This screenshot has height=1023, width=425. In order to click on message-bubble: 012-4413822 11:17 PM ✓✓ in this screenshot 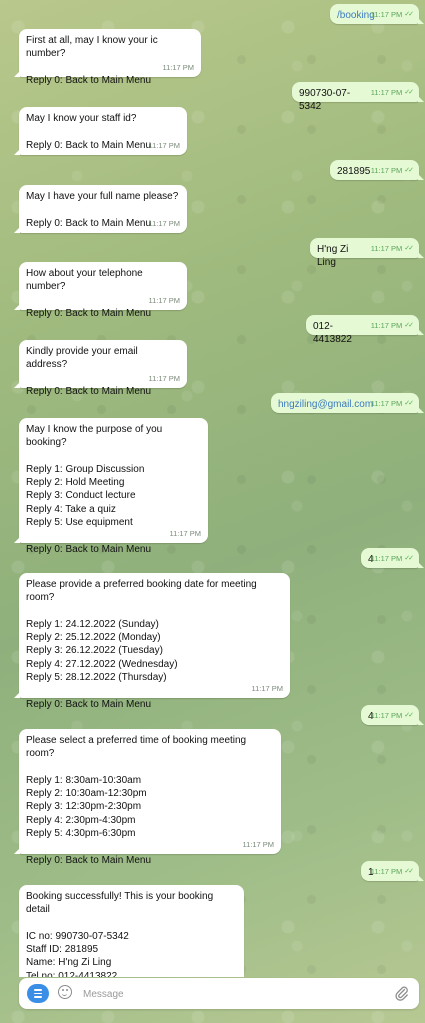, I will do `click(365, 330)`.